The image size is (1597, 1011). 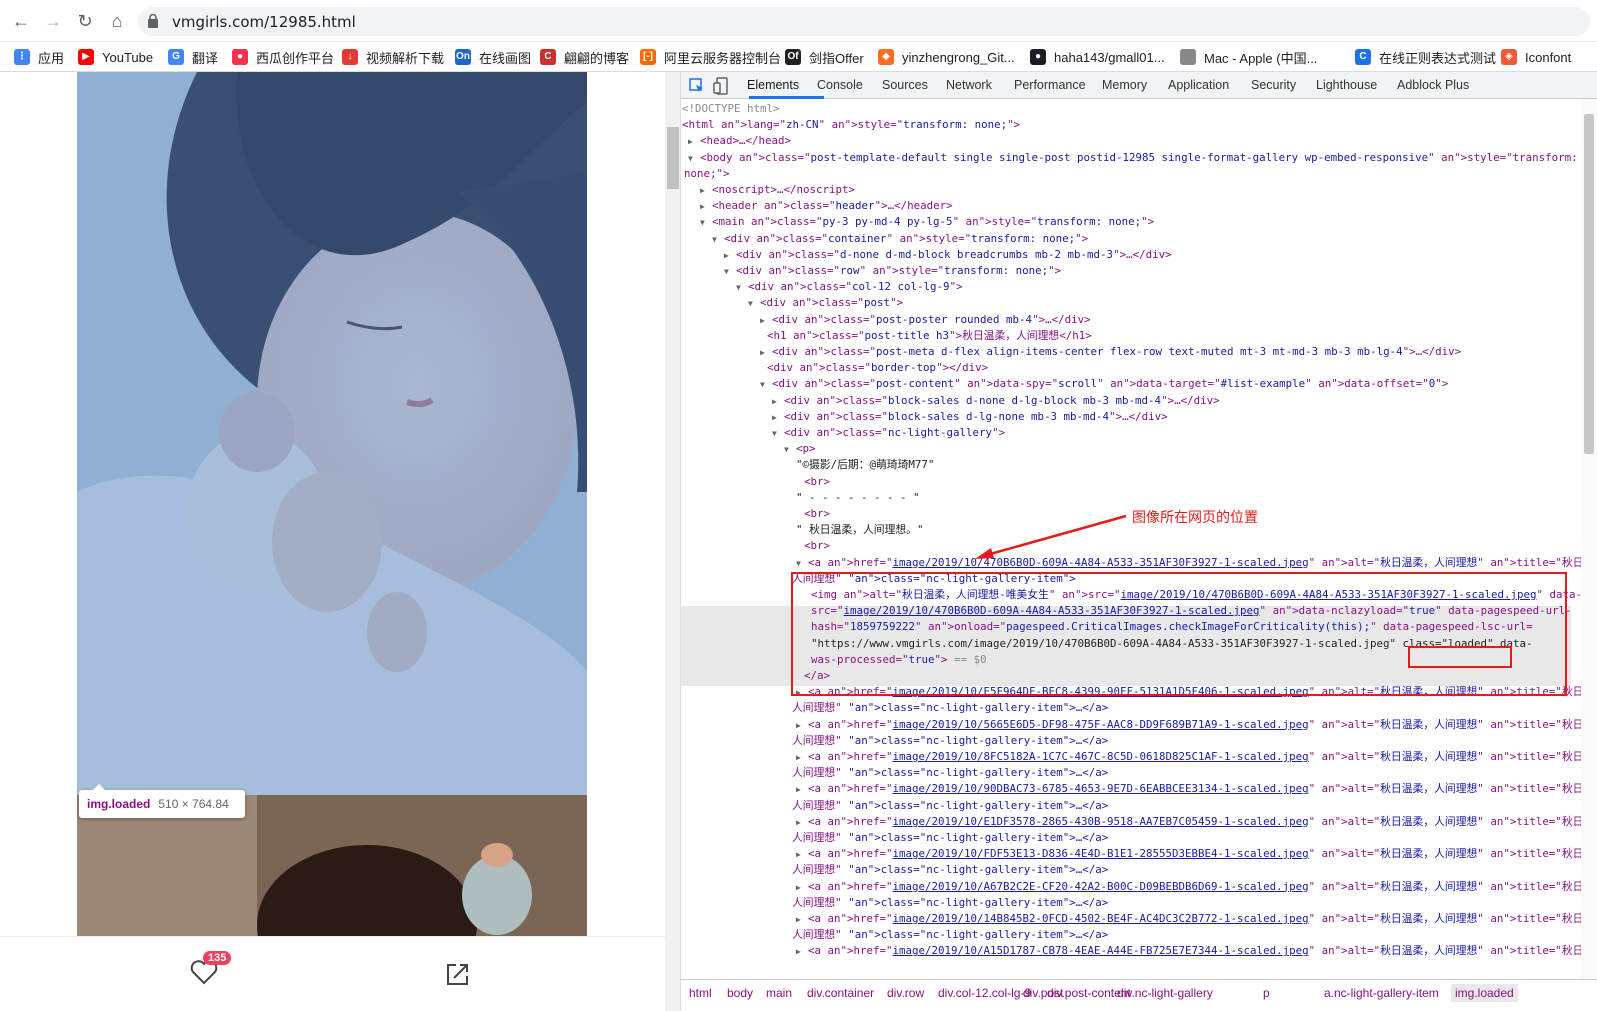 What do you see at coordinates (731, 109) in the screenshot?
I see `dom-line: <!DOCTYPE html>` at bounding box center [731, 109].